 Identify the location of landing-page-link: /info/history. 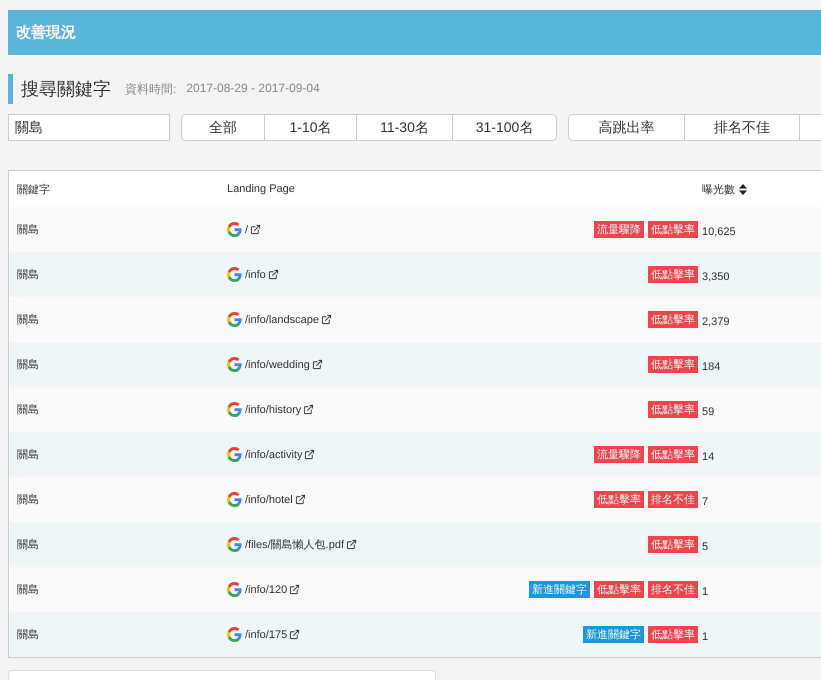
(279, 410).